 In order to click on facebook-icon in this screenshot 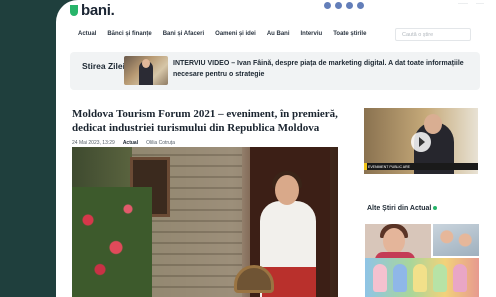, I will do `click(327, 5)`.